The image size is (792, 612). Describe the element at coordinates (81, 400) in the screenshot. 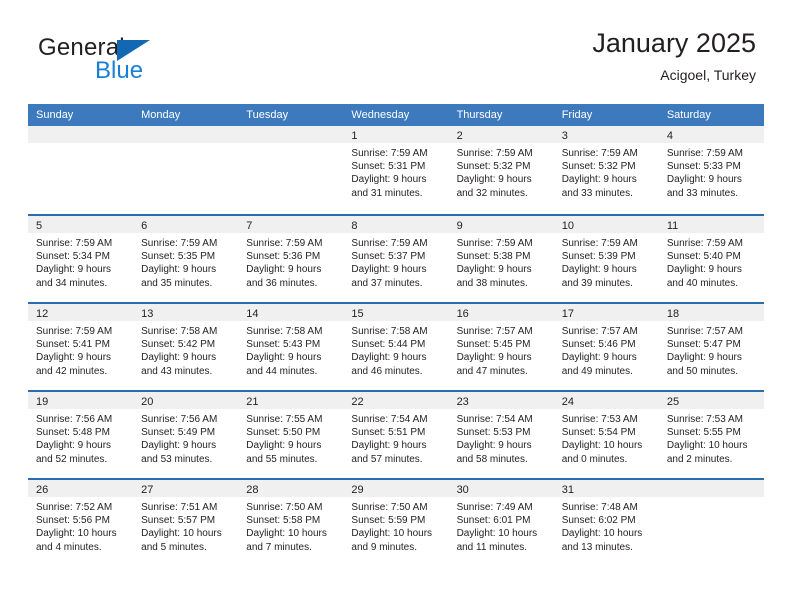

I see `day-number-band: 19` at that location.